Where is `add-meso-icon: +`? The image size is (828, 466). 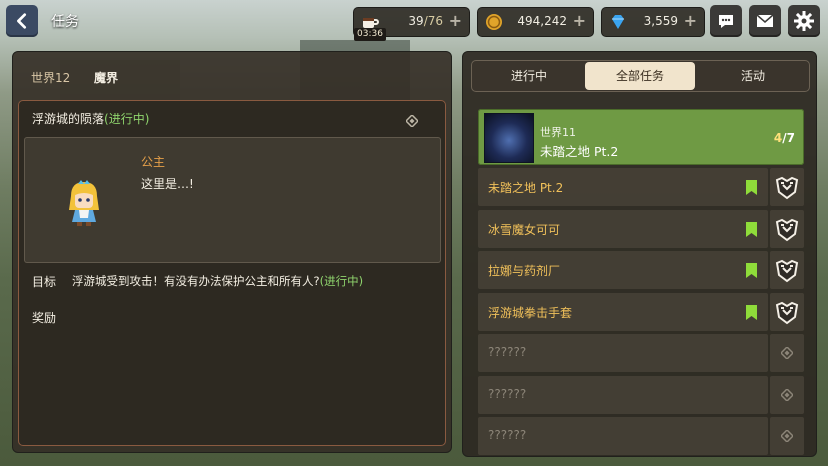 add-meso-icon: + is located at coordinates (579, 20).